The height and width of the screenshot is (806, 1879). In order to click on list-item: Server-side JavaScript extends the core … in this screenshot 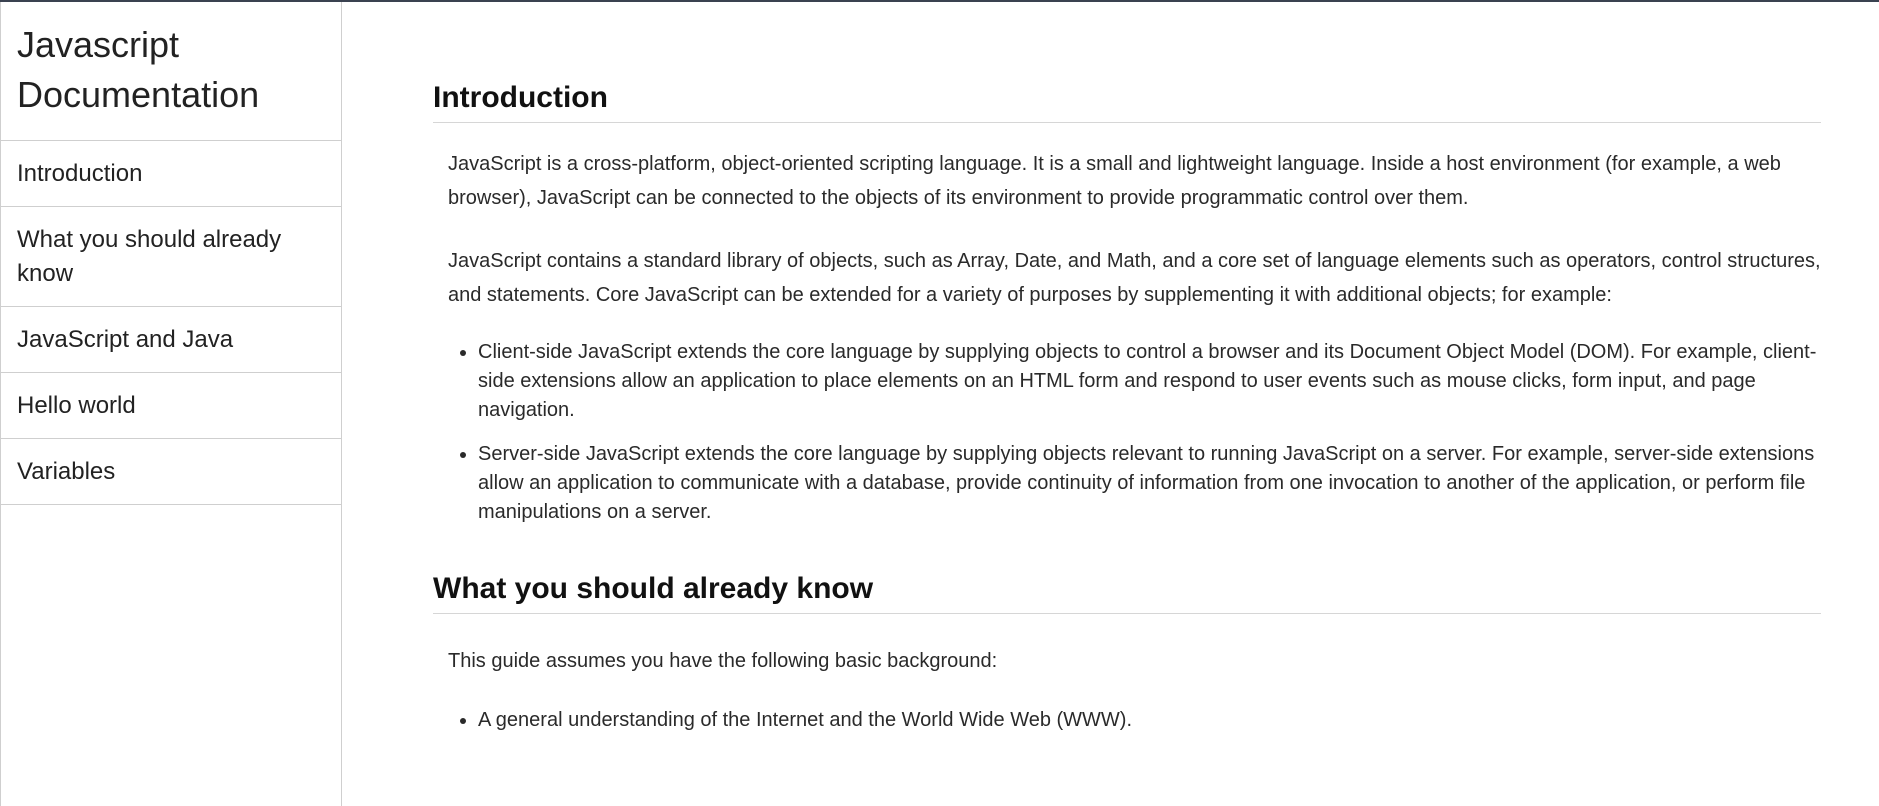, I will do `click(1149, 483)`.